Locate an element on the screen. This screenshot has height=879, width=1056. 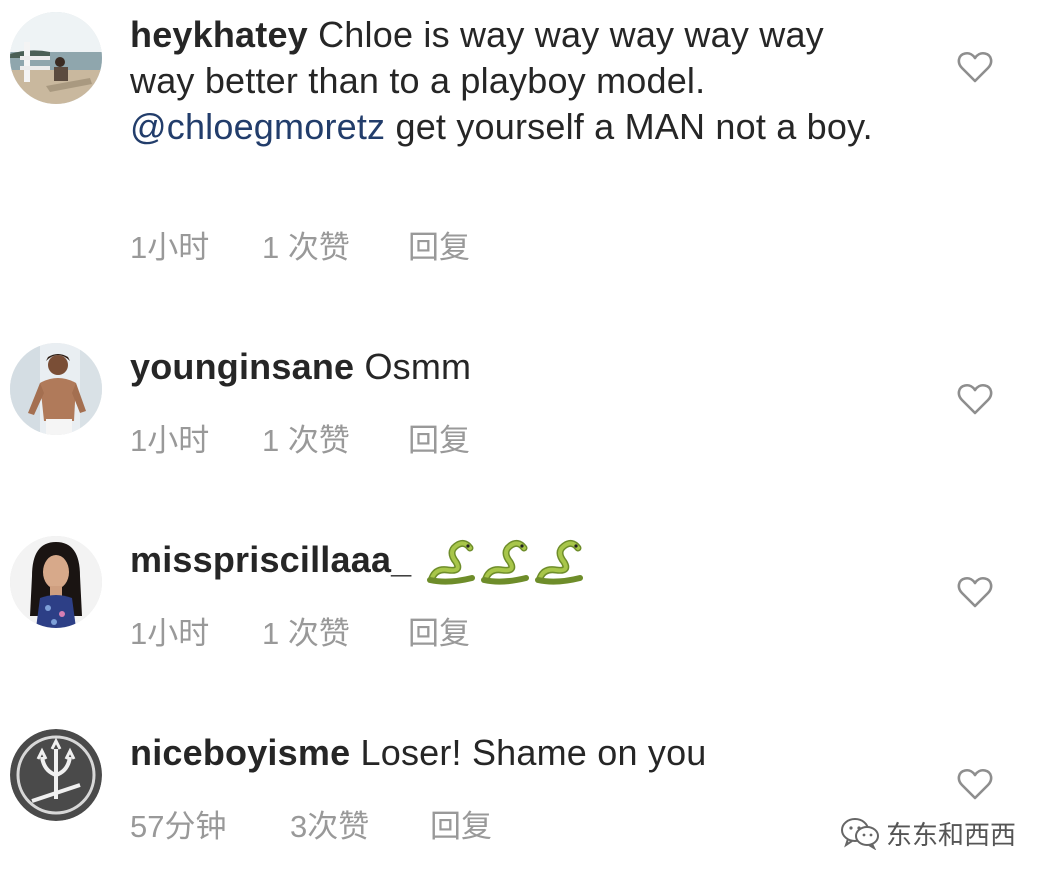
comment-body: niceboyisme Loser! Shame on you is located at coordinates (510, 753).